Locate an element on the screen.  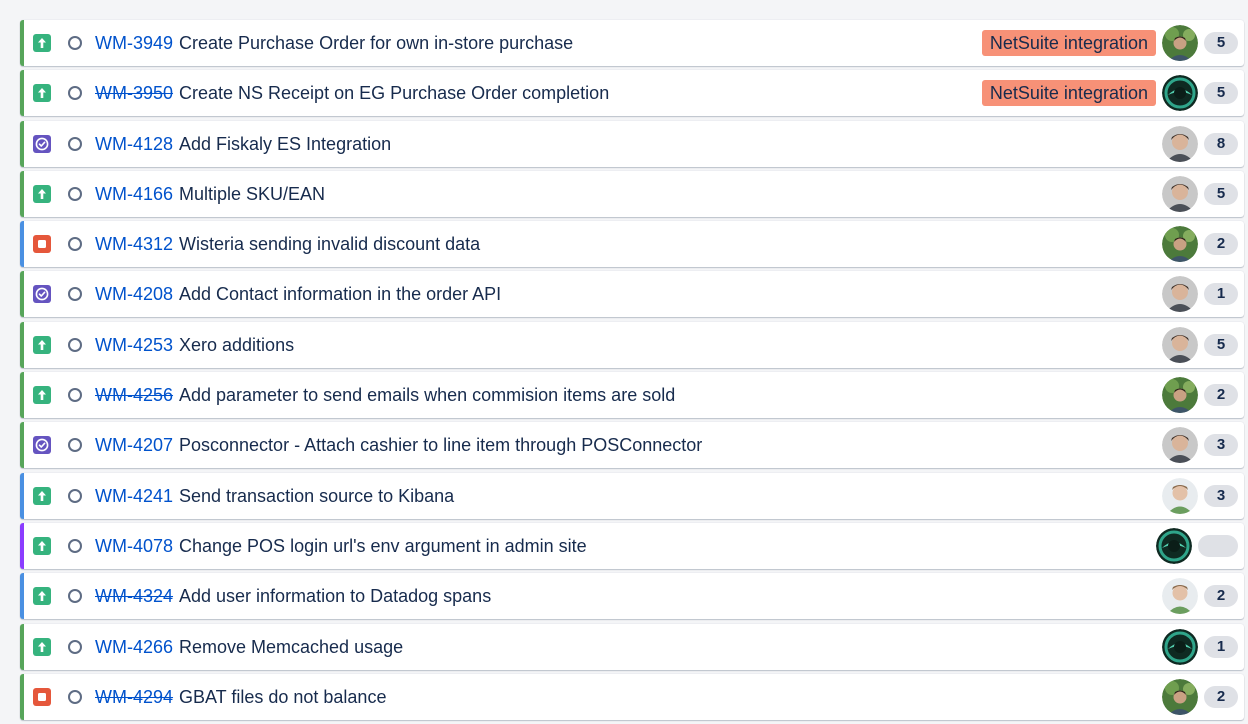
issue-key-link: WM-3950 is located at coordinates (134, 93).